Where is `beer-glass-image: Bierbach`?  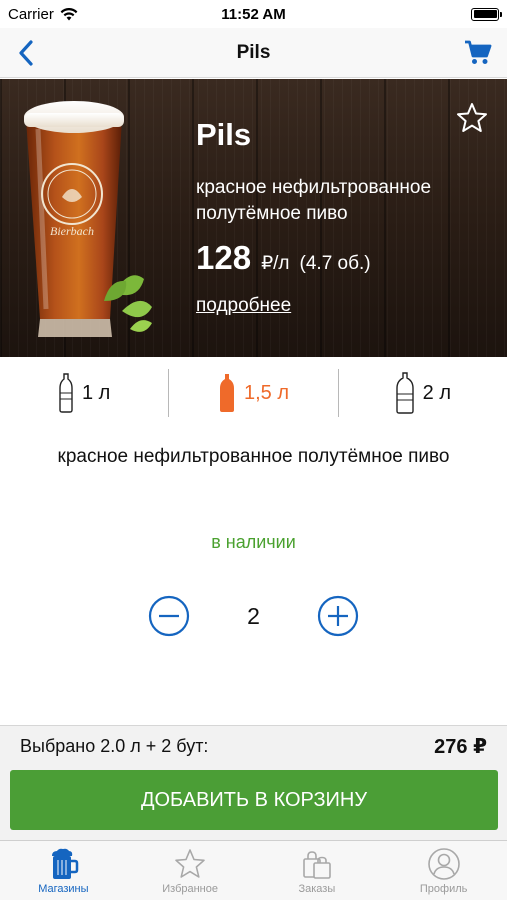
beer-glass-image: Bierbach is located at coordinates (88, 219).